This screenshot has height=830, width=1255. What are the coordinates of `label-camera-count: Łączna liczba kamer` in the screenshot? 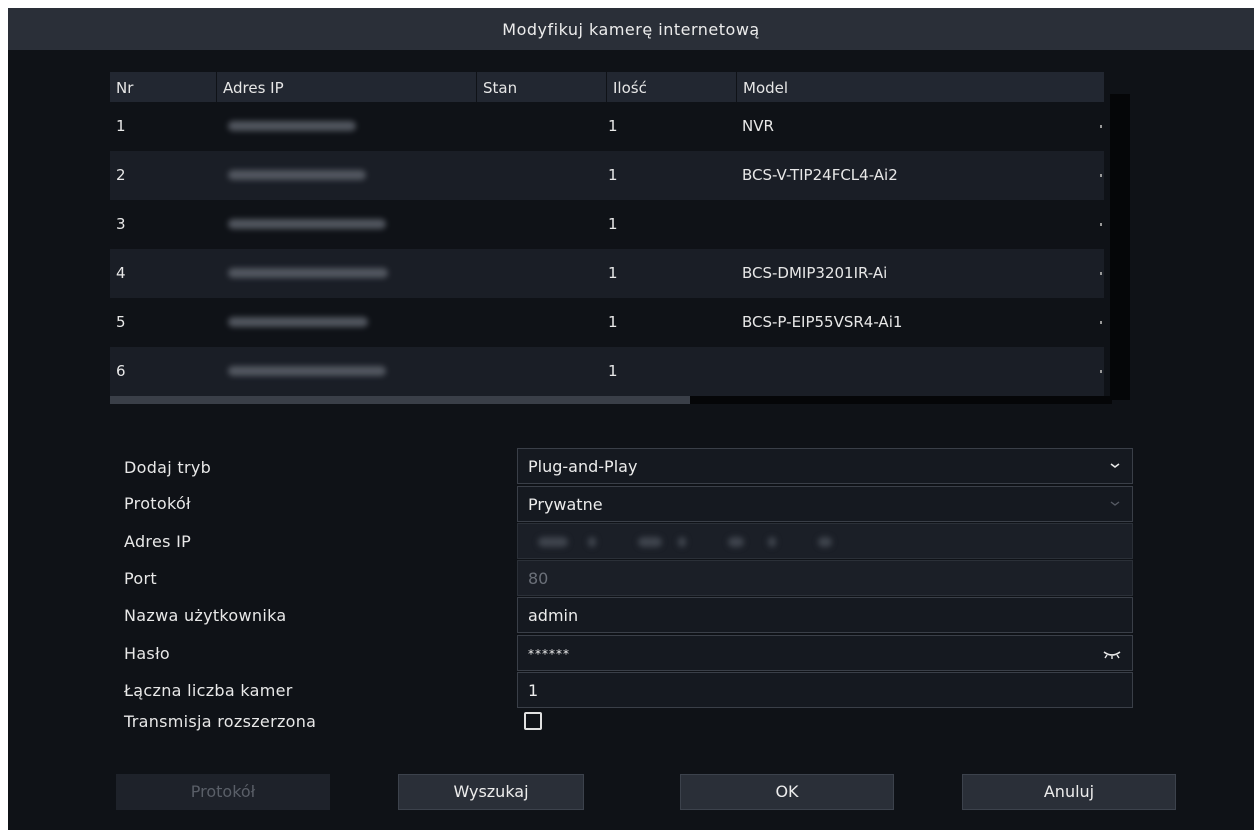 It's located at (208, 690).